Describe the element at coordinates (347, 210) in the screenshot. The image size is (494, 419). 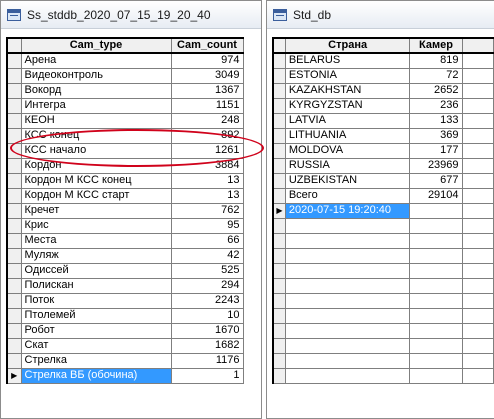
I see `name-cell: 2020-07-15 19:20:40` at that location.